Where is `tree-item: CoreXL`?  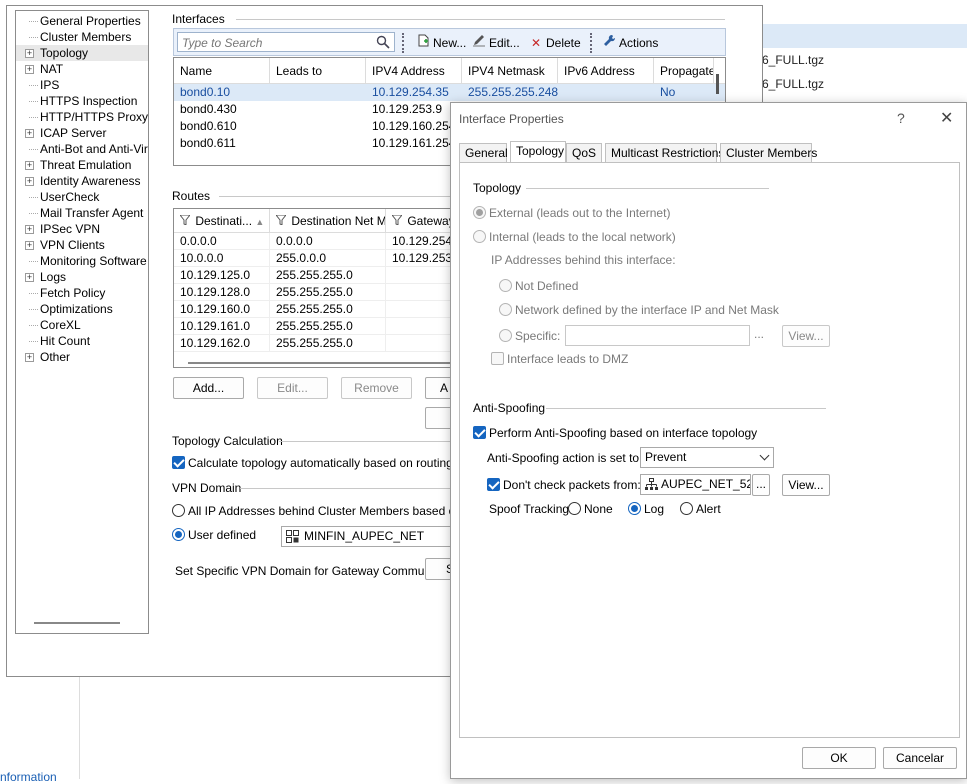
tree-item: CoreXL is located at coordinates (82, 325).